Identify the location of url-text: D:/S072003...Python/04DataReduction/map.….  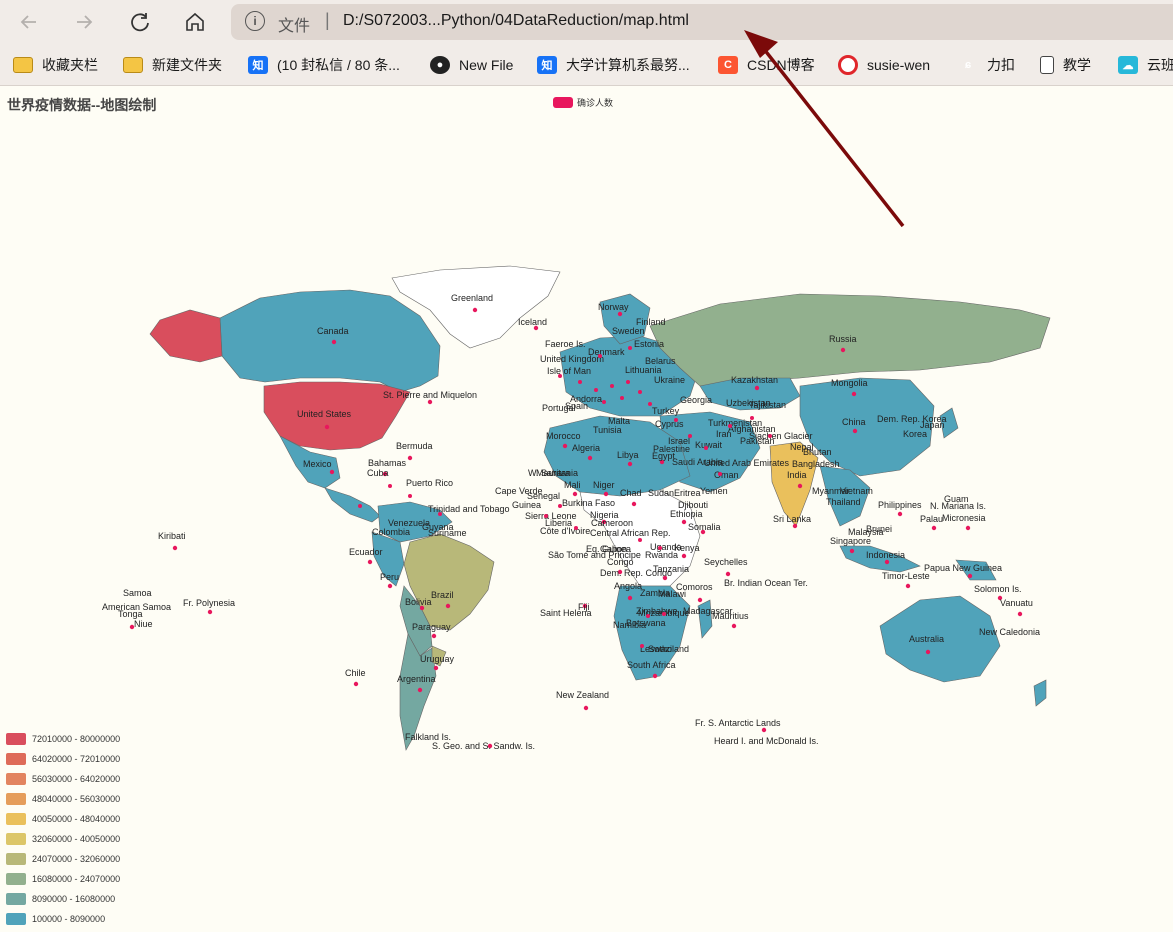
(516, 21).